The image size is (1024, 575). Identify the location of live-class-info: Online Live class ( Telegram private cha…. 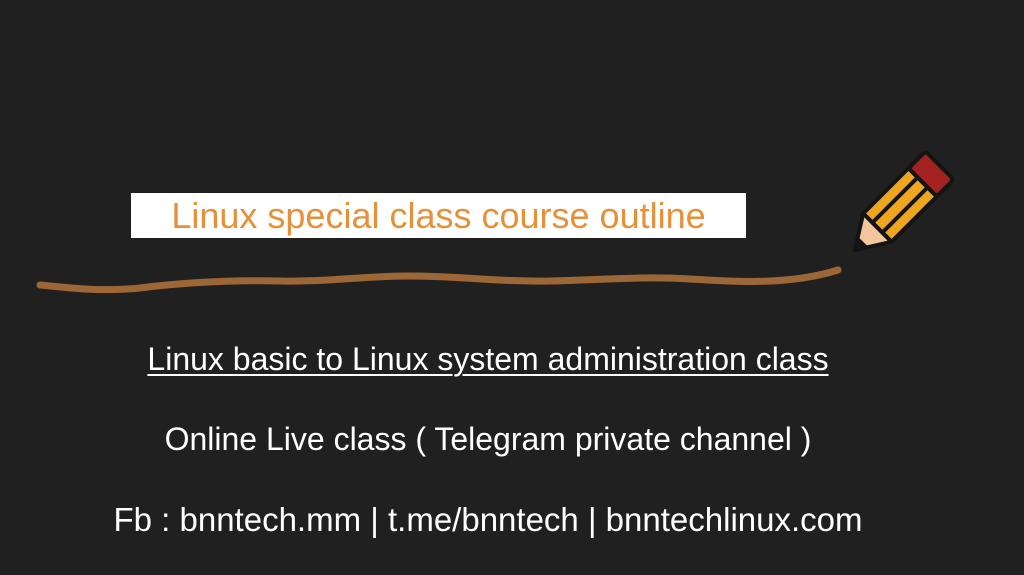
(488, 439).